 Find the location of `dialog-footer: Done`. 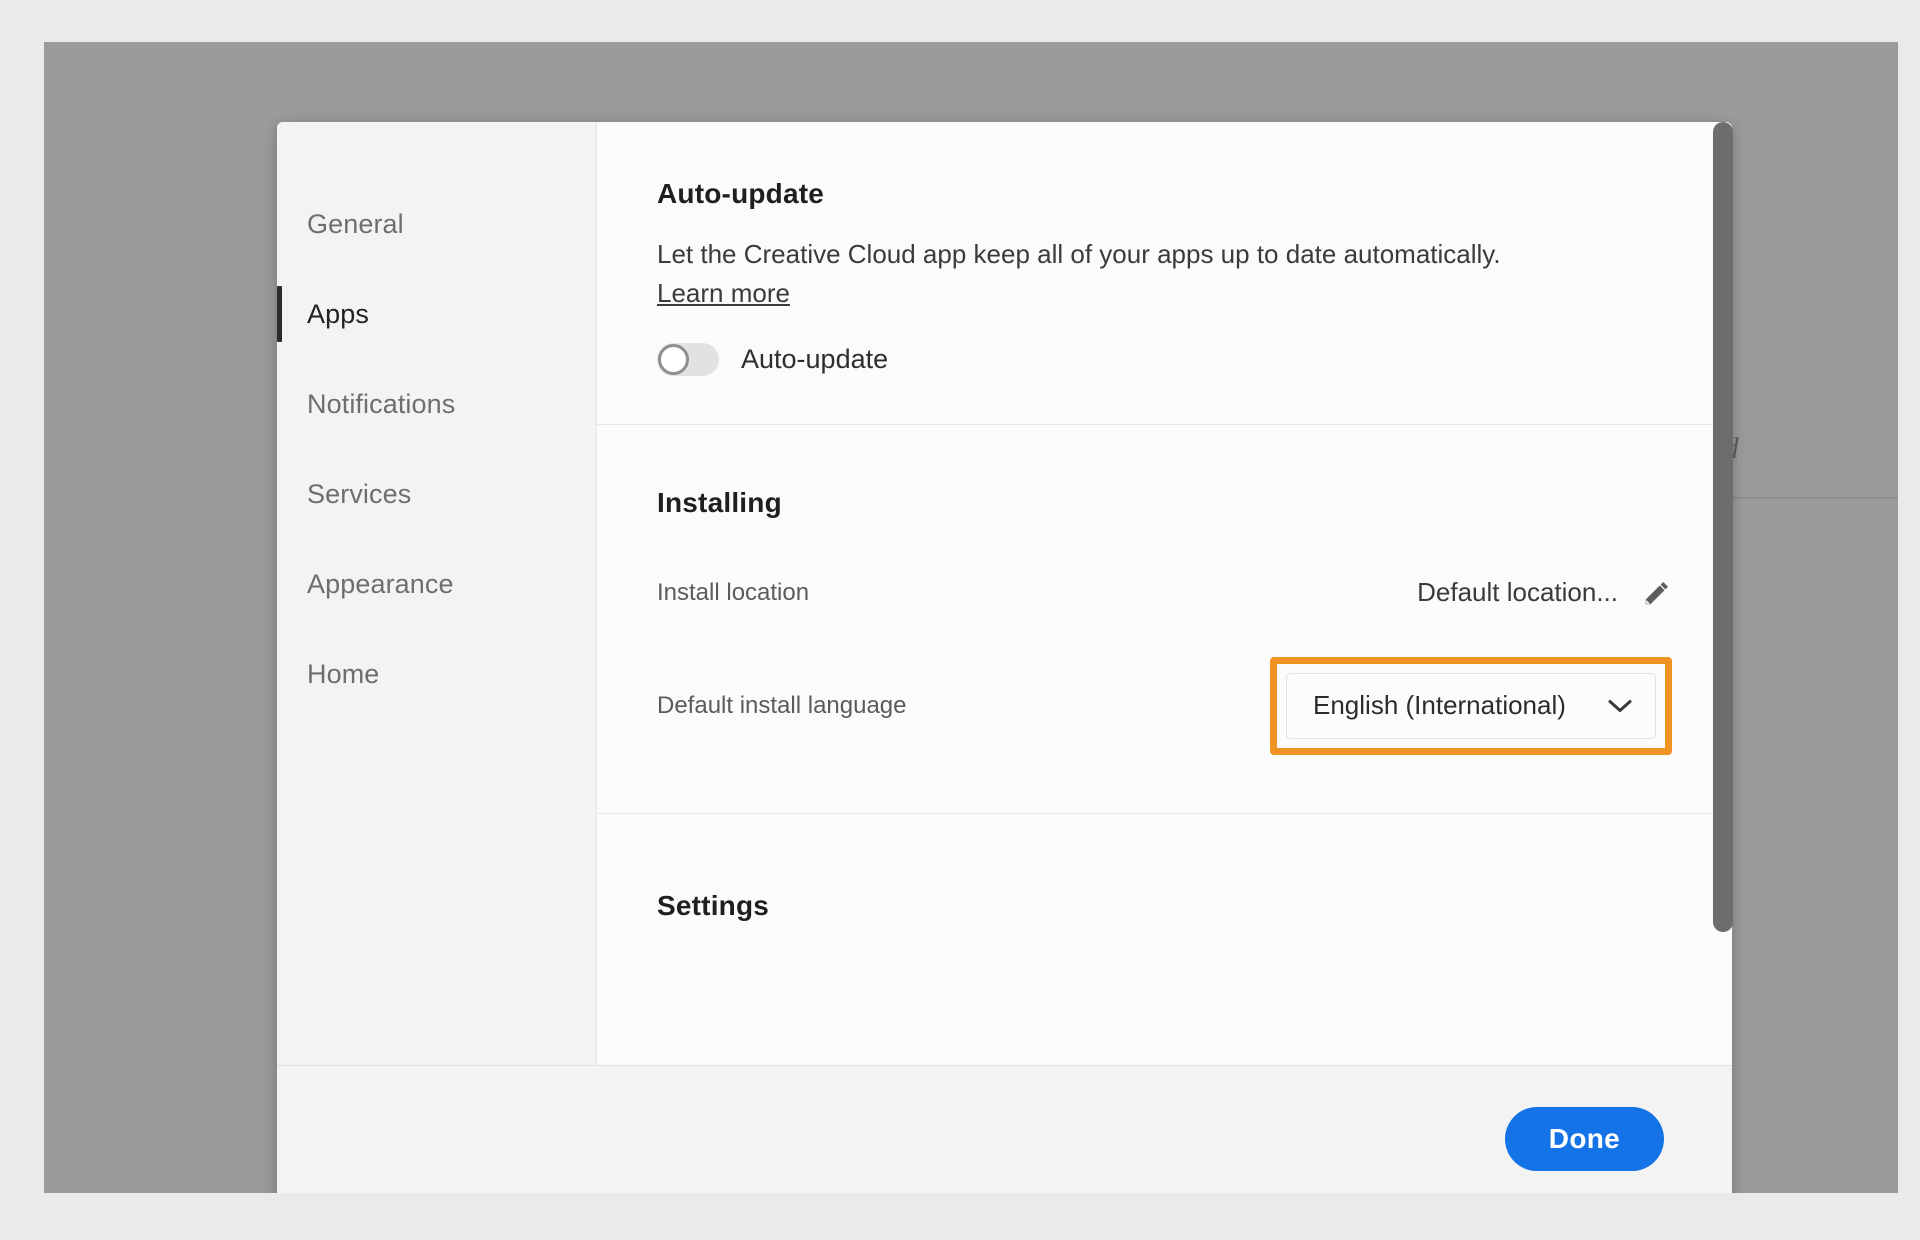

dialog-footer: Done is located at coordinates (1004, 1129).